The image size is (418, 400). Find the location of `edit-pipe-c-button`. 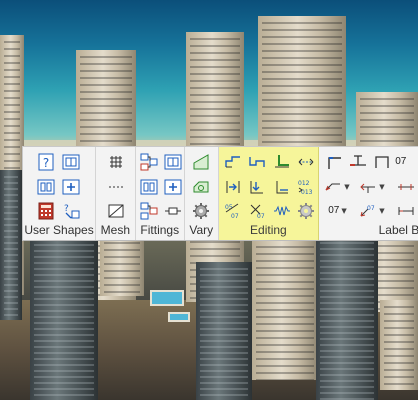

edit-pipe-c-button is located at coordinates (282, 161).